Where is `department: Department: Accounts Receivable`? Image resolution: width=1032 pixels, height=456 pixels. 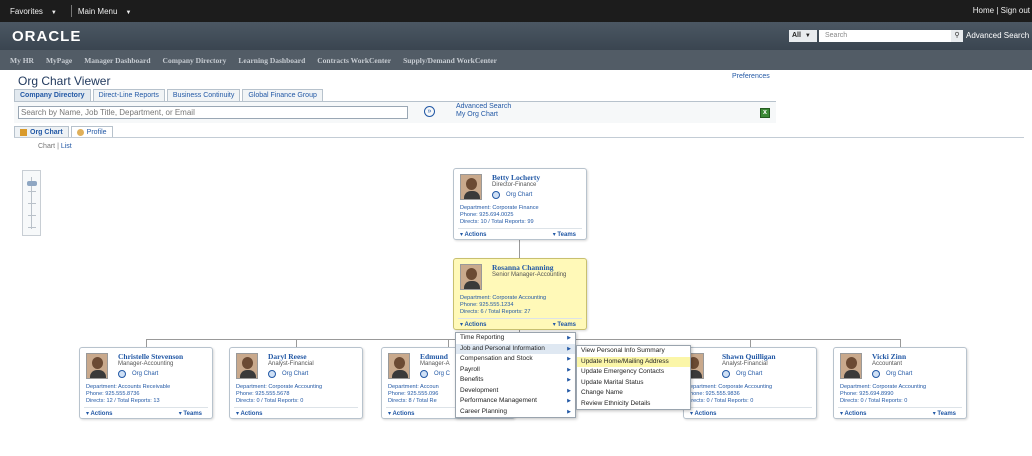
department: Department: Accounts Receivable is located at coordinates (128, 387).